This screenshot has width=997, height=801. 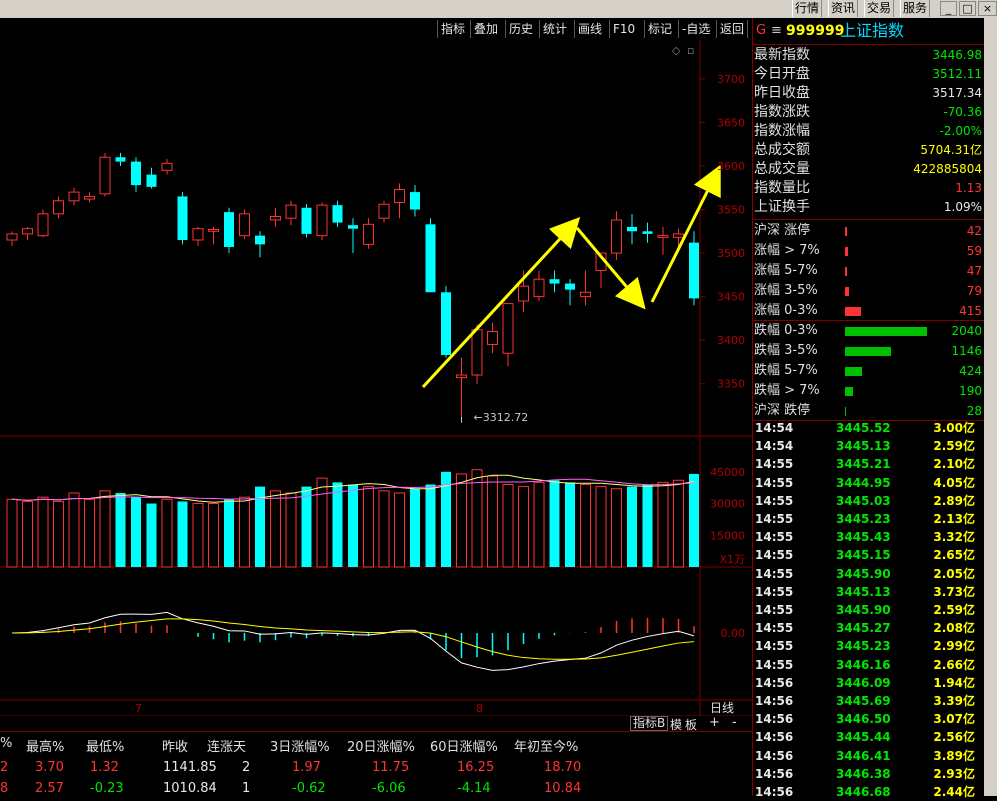 I want to click on col-header-up-days: 连涨天, so click(x=226, y=745).